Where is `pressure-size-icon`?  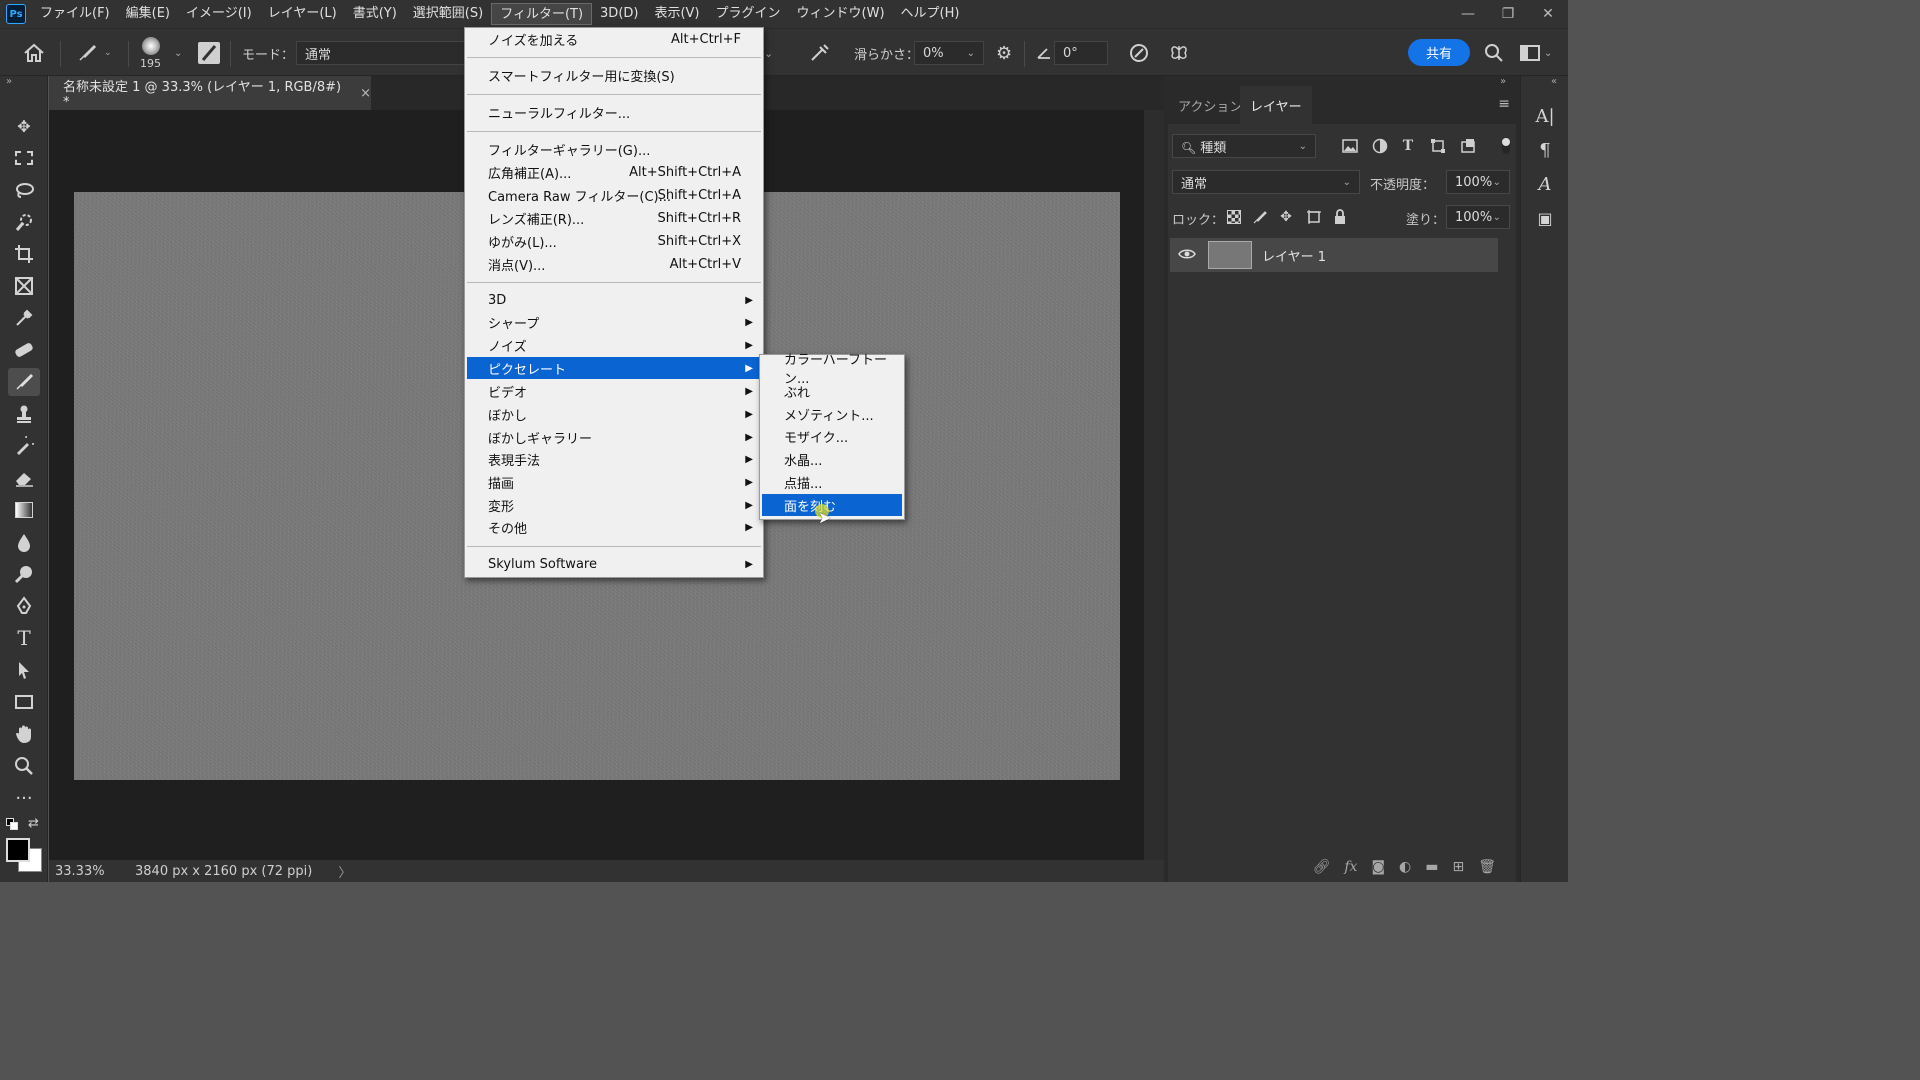
pressure-size-icon is located at coordinates (1139, 53).